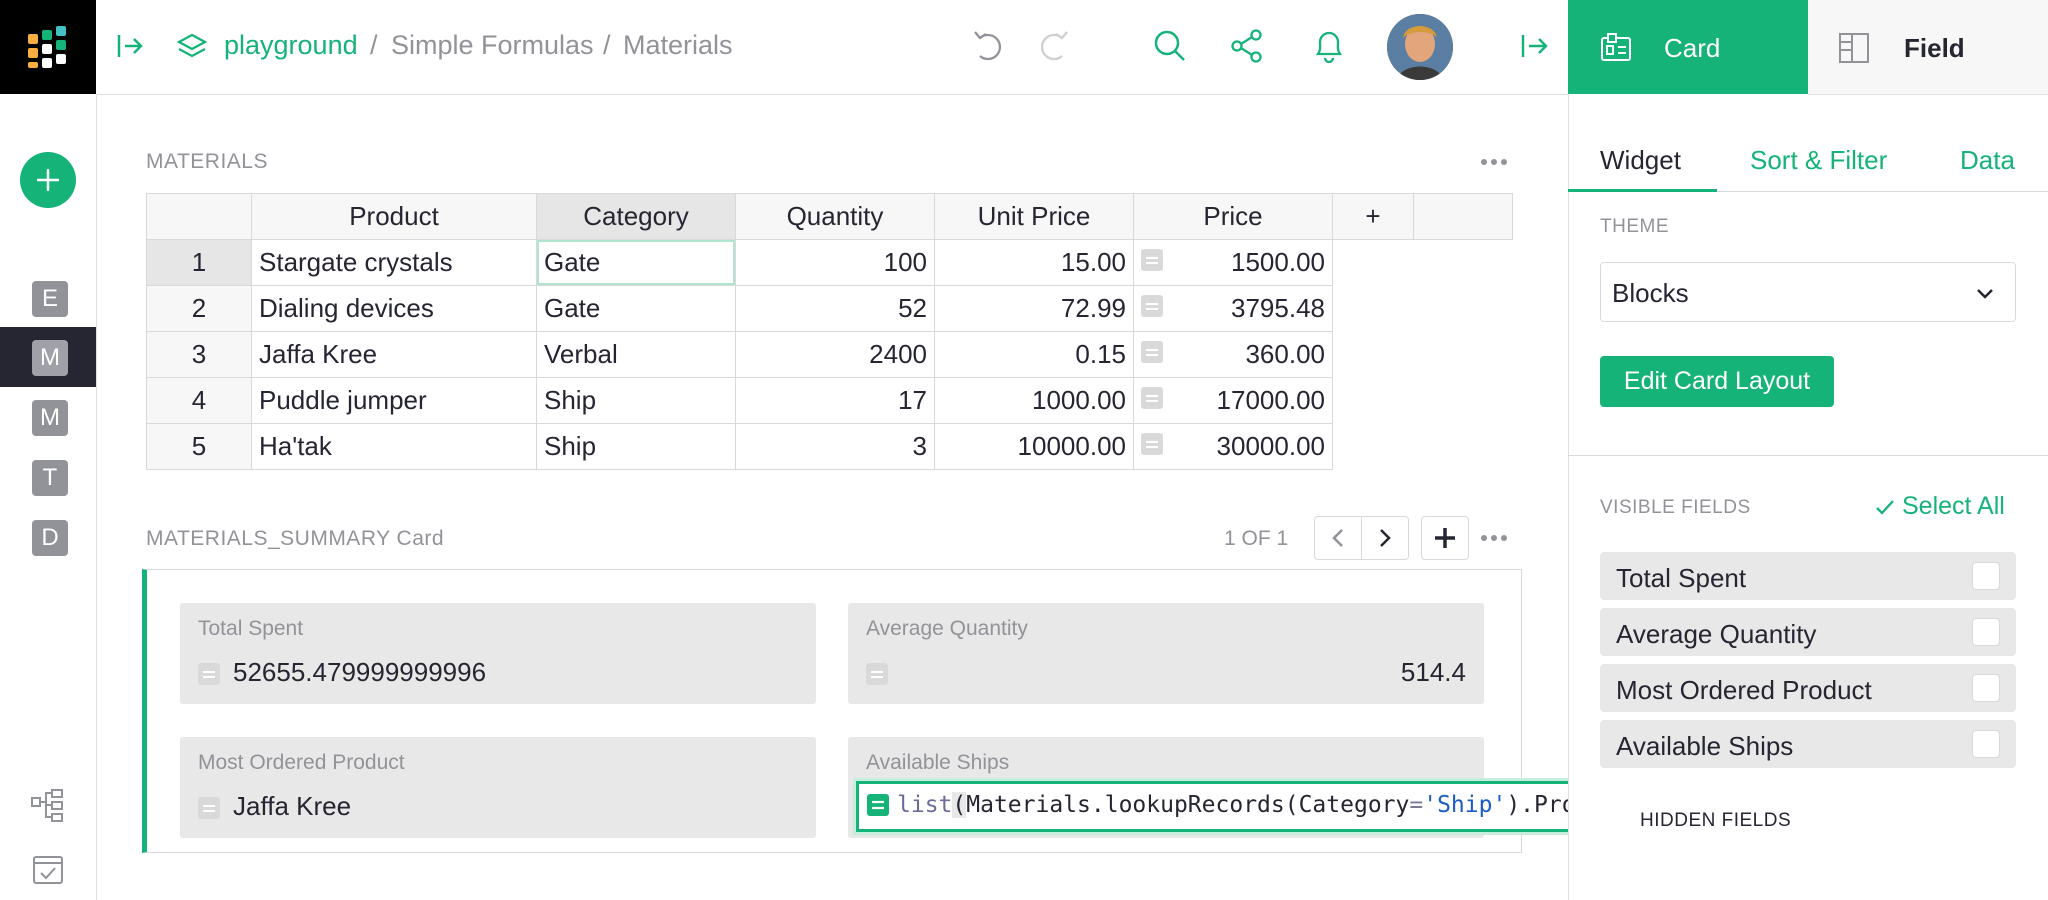 The height and width of the screenshot is (900, 2048). What do you see at coordinates (199, 446) in the screenshot?
I see `row-number: 5` at bounding box center [199, 446].